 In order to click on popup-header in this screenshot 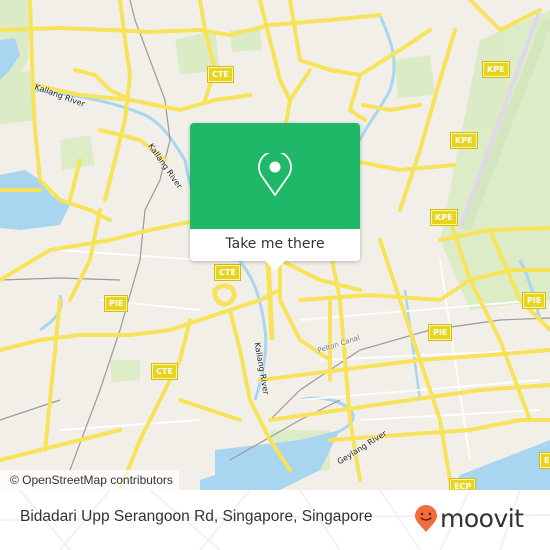, I will do `click(275, 176)`.